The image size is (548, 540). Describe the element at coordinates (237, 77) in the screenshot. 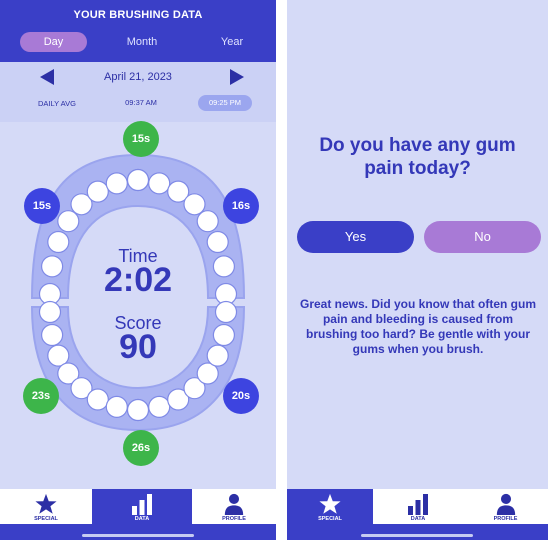

I see `next-day-icon` at that location.